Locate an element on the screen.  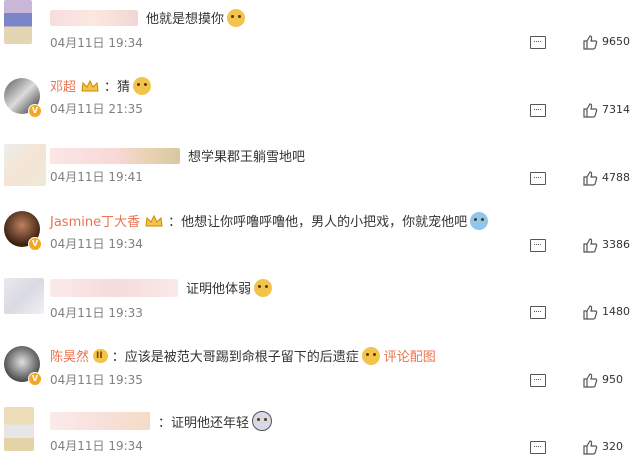
comment-actions: 7314 is located at coordinates (580, 111).